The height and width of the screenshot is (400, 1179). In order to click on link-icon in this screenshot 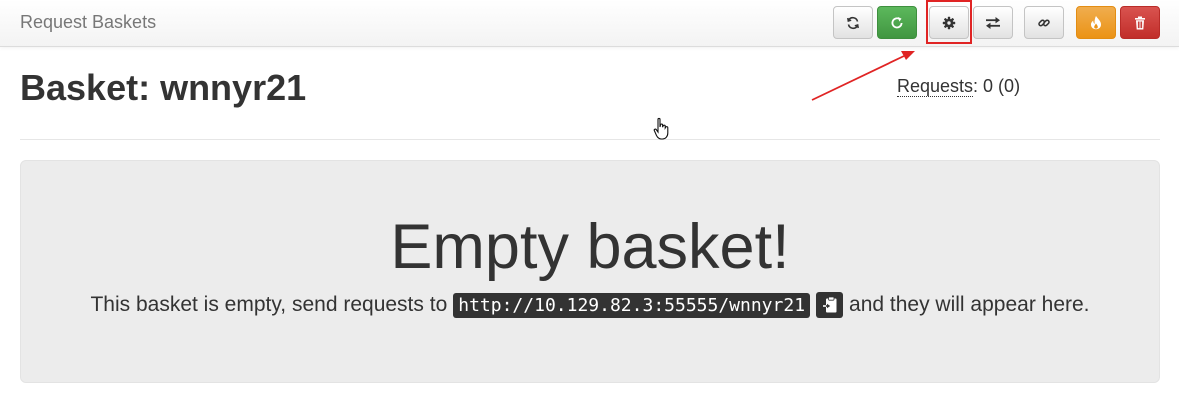, I will do `click(1044, 22)`.